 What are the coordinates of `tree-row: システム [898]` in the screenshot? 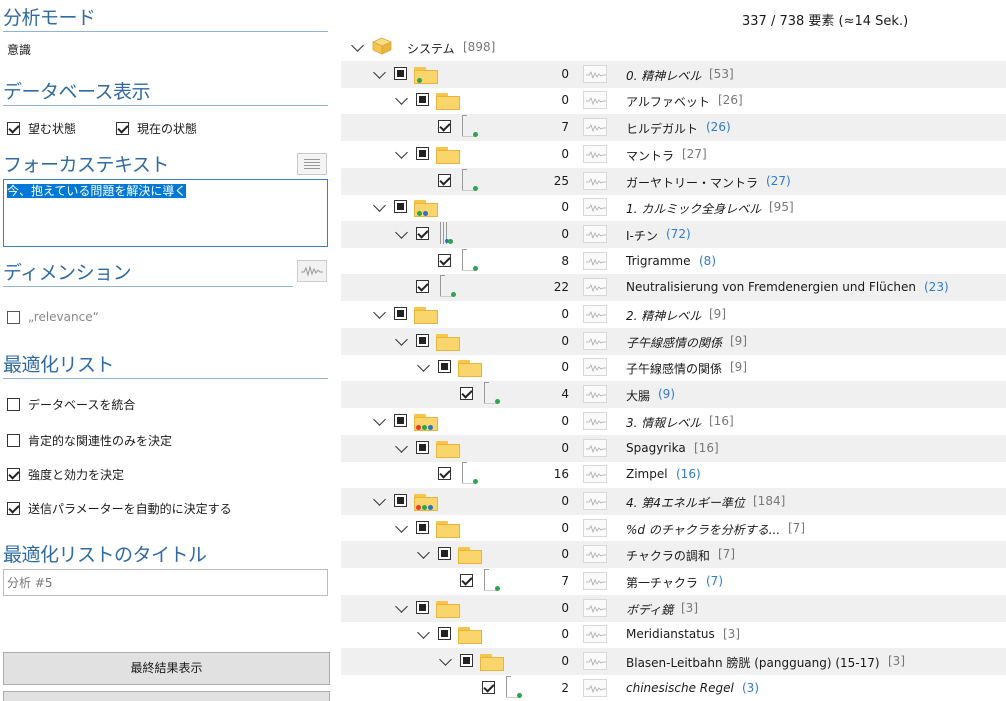 It's located at (673, 47).